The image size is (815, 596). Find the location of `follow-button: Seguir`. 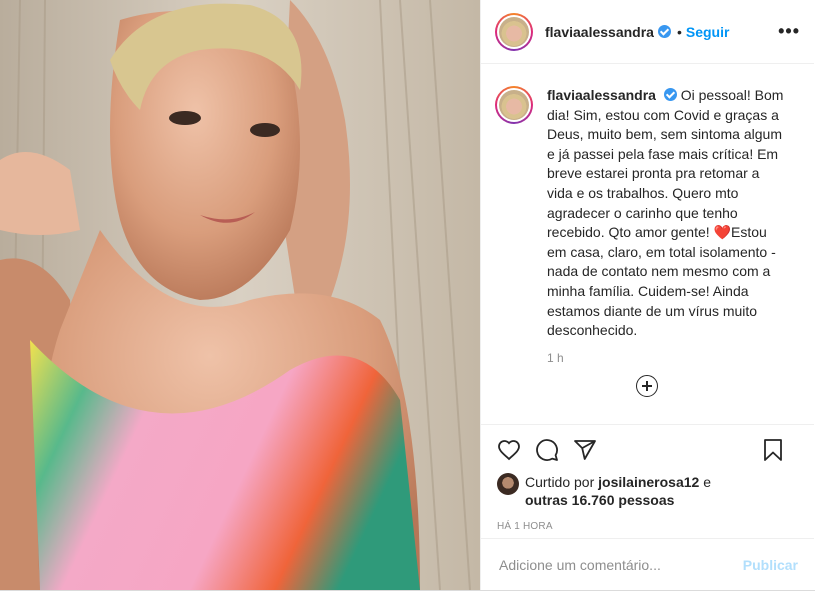

follow-button: Seguir is located at coordinates (708, 32).